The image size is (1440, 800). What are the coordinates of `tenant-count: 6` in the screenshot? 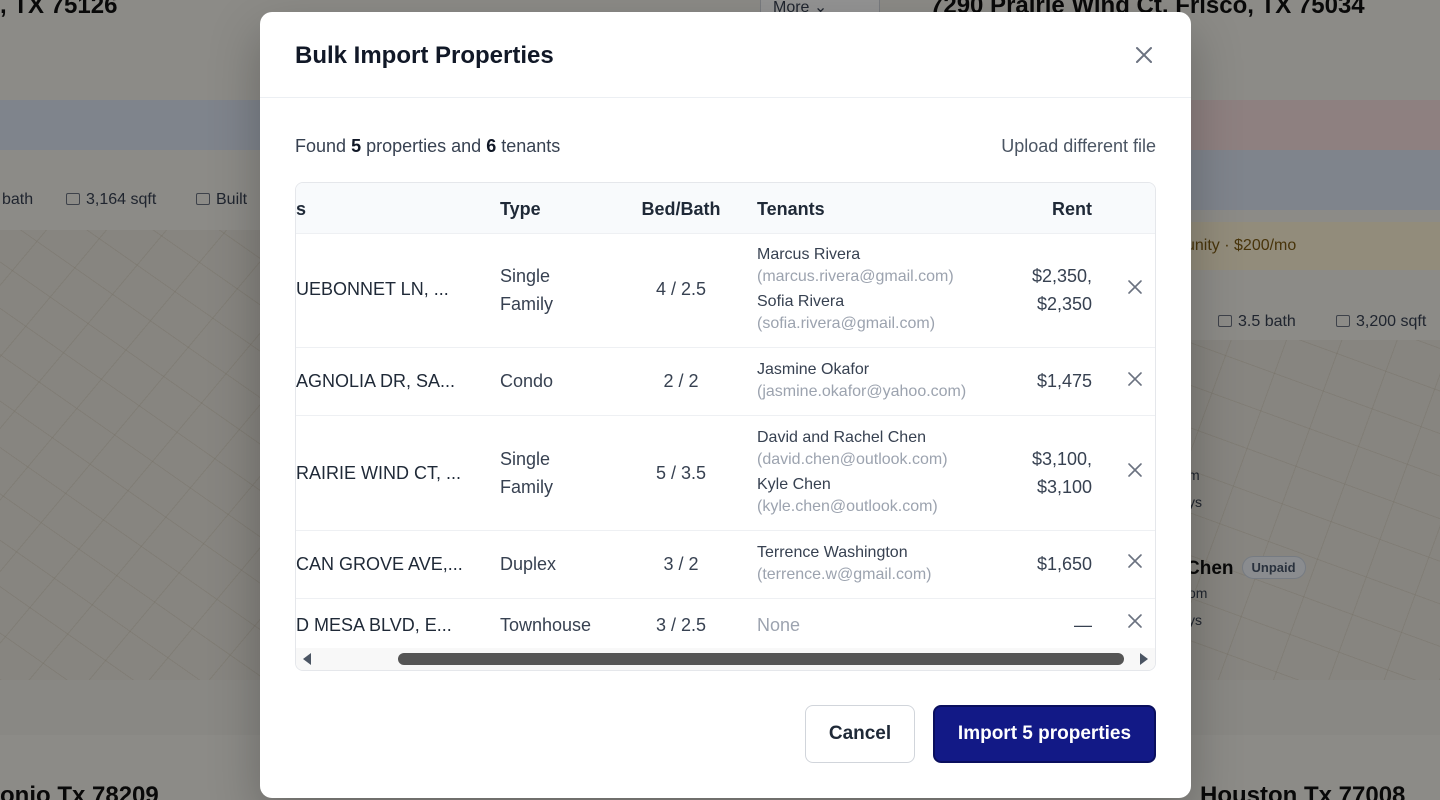 It's located at (491, 145).